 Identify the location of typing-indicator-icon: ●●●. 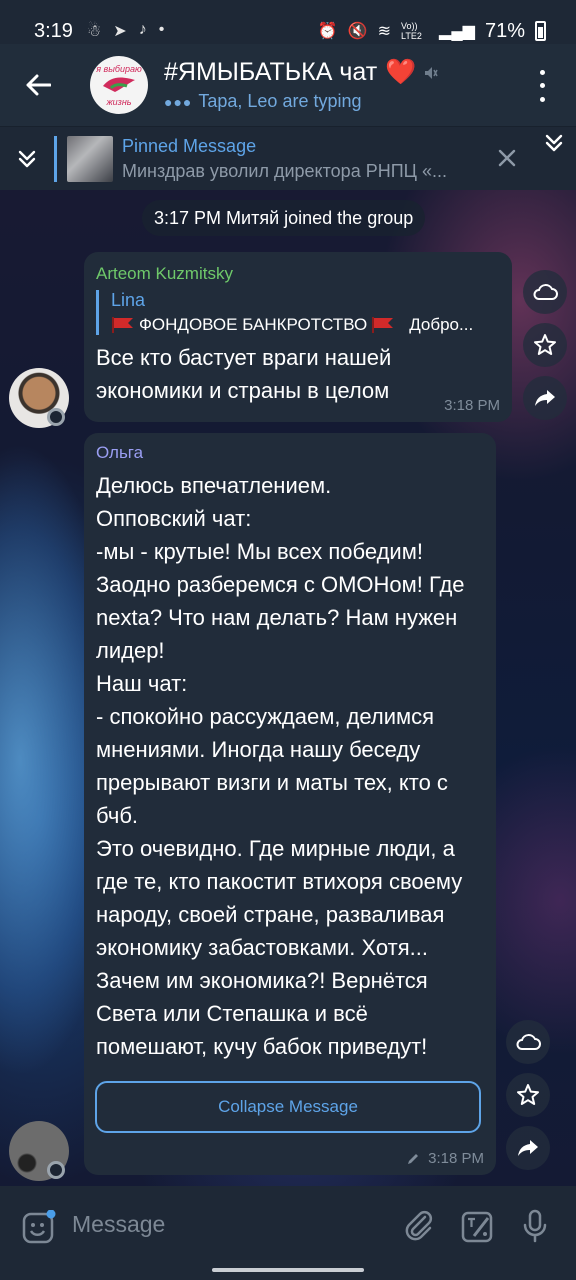
(178, 101).